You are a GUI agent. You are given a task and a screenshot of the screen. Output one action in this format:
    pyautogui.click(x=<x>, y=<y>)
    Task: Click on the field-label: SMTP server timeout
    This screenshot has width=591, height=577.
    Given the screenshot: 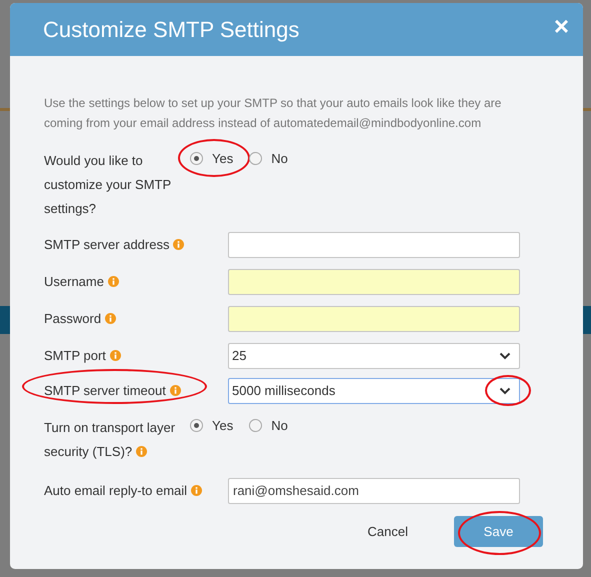 What is the action you would take?
    pyautogui.click(x=112, y=390)
    